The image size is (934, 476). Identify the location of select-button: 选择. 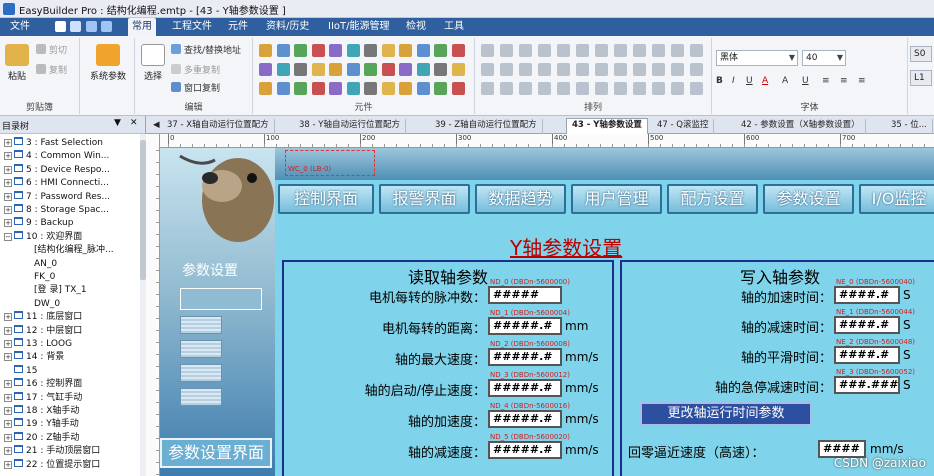
(153, 63).